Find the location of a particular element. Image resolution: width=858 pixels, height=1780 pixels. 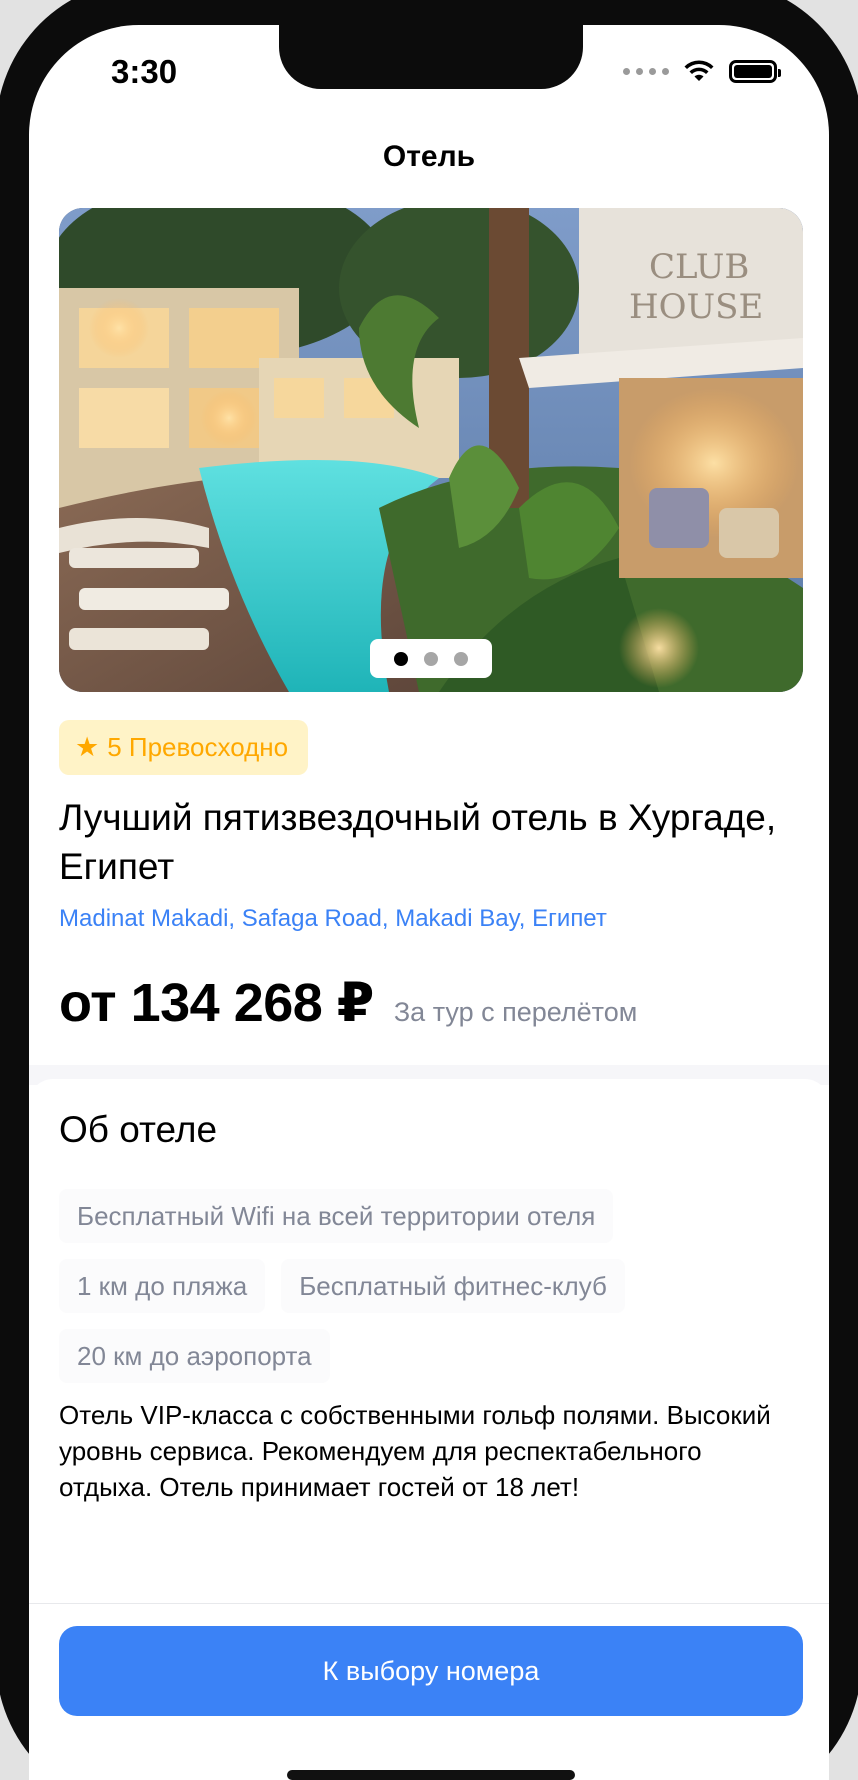

about-title: Об отеле is located at coordinates (138, 1129).